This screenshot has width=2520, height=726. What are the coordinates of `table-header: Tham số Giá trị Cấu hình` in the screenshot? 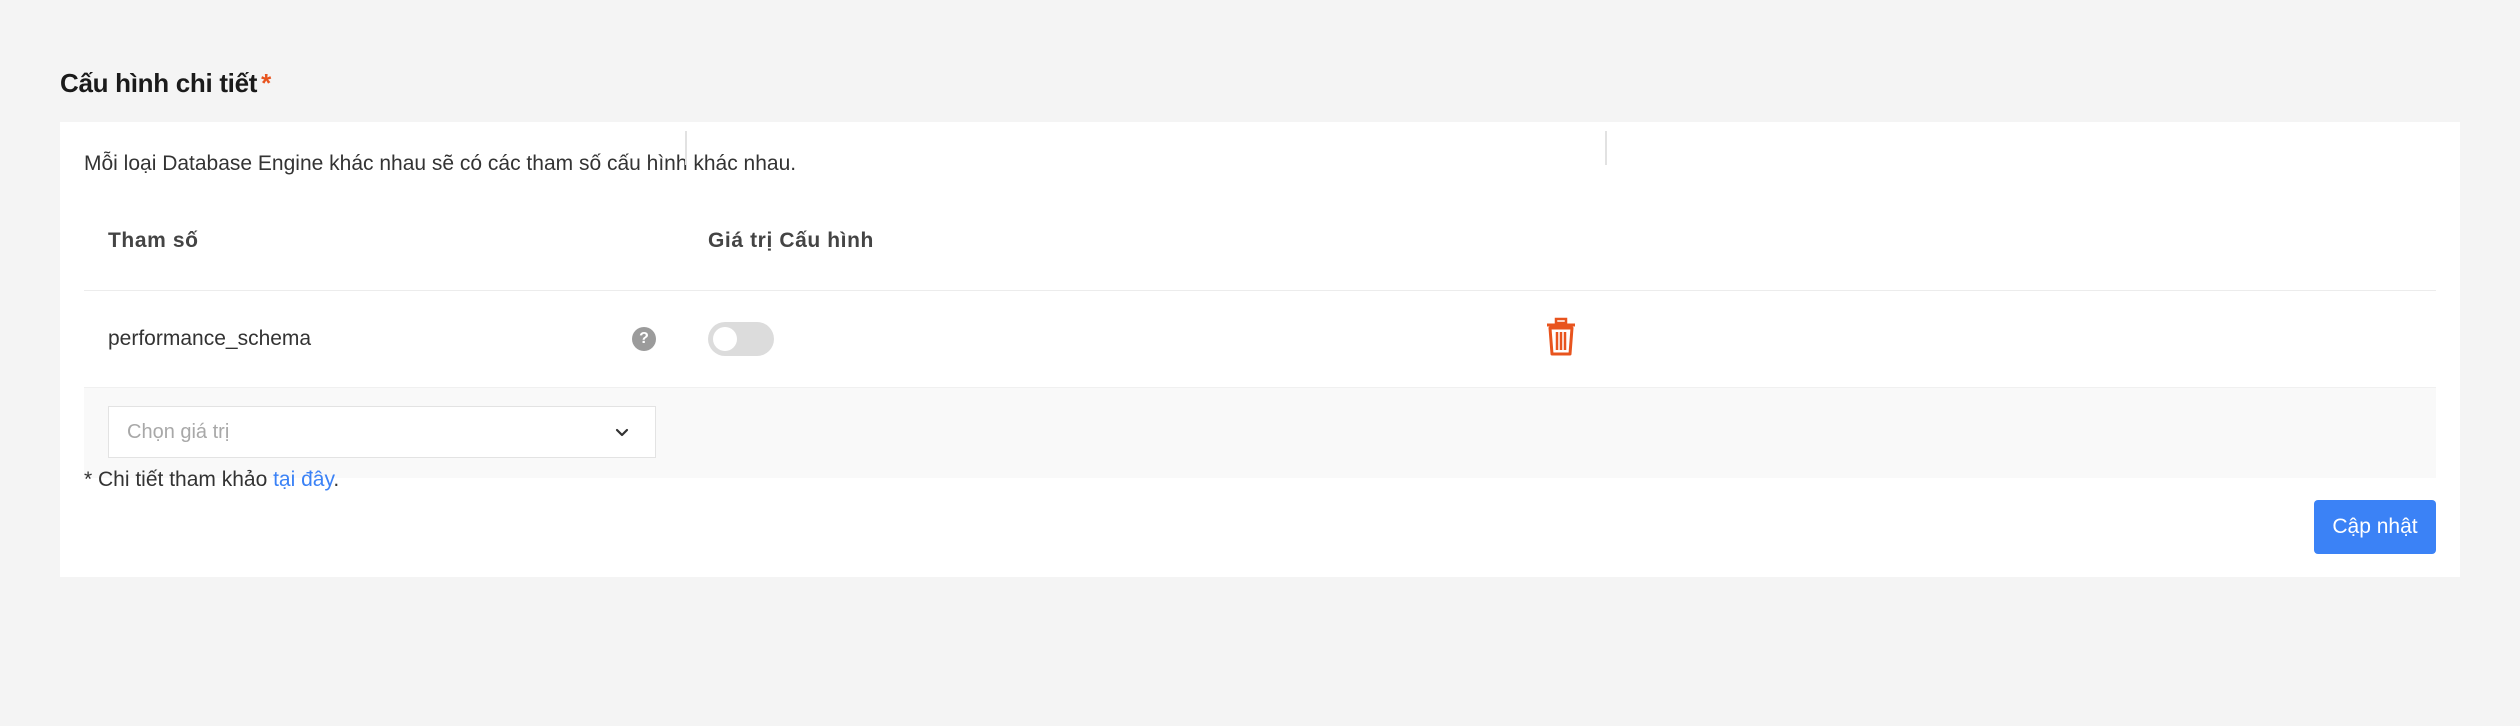 It's located at (1260, 250).